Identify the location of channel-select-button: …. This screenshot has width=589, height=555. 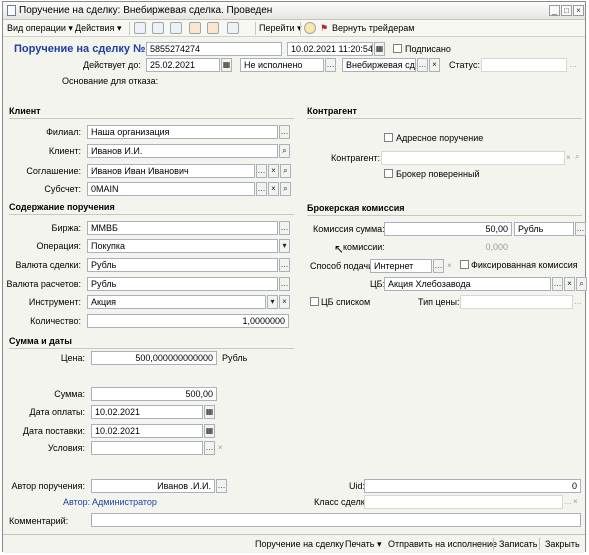
(438, 266).